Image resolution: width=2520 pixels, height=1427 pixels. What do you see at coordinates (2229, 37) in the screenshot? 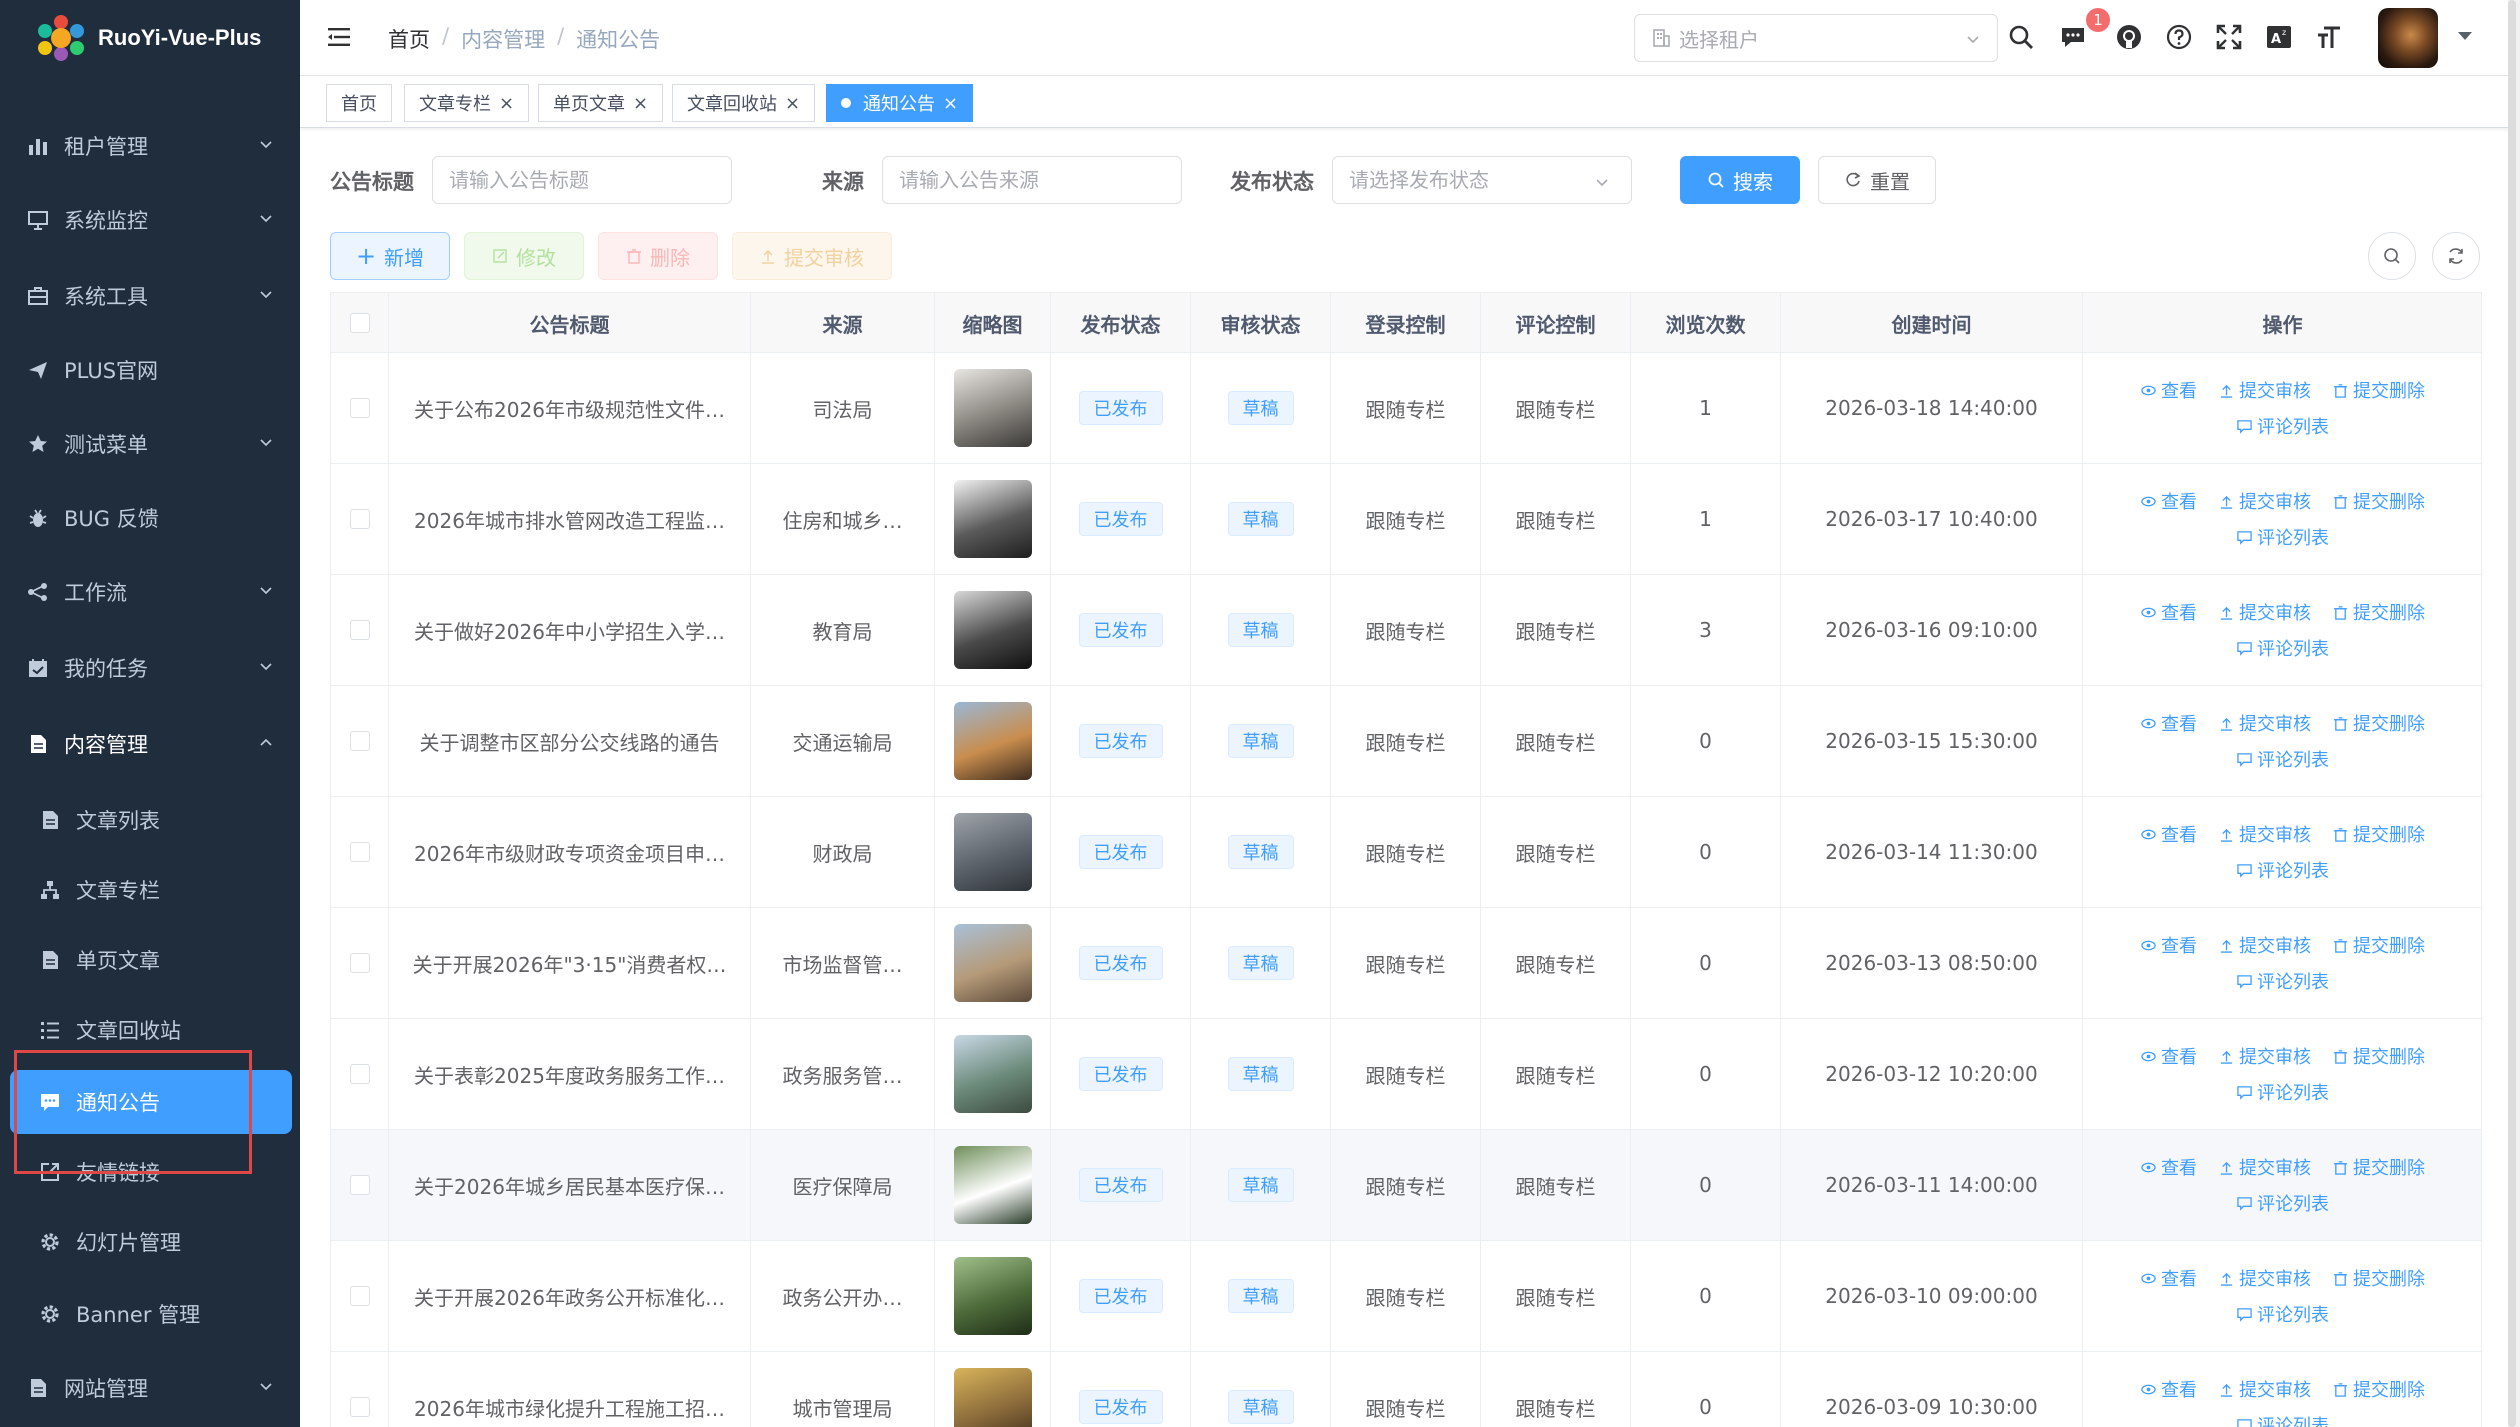
I see `fullscreen-icon` at bounding box center [2229, 37].